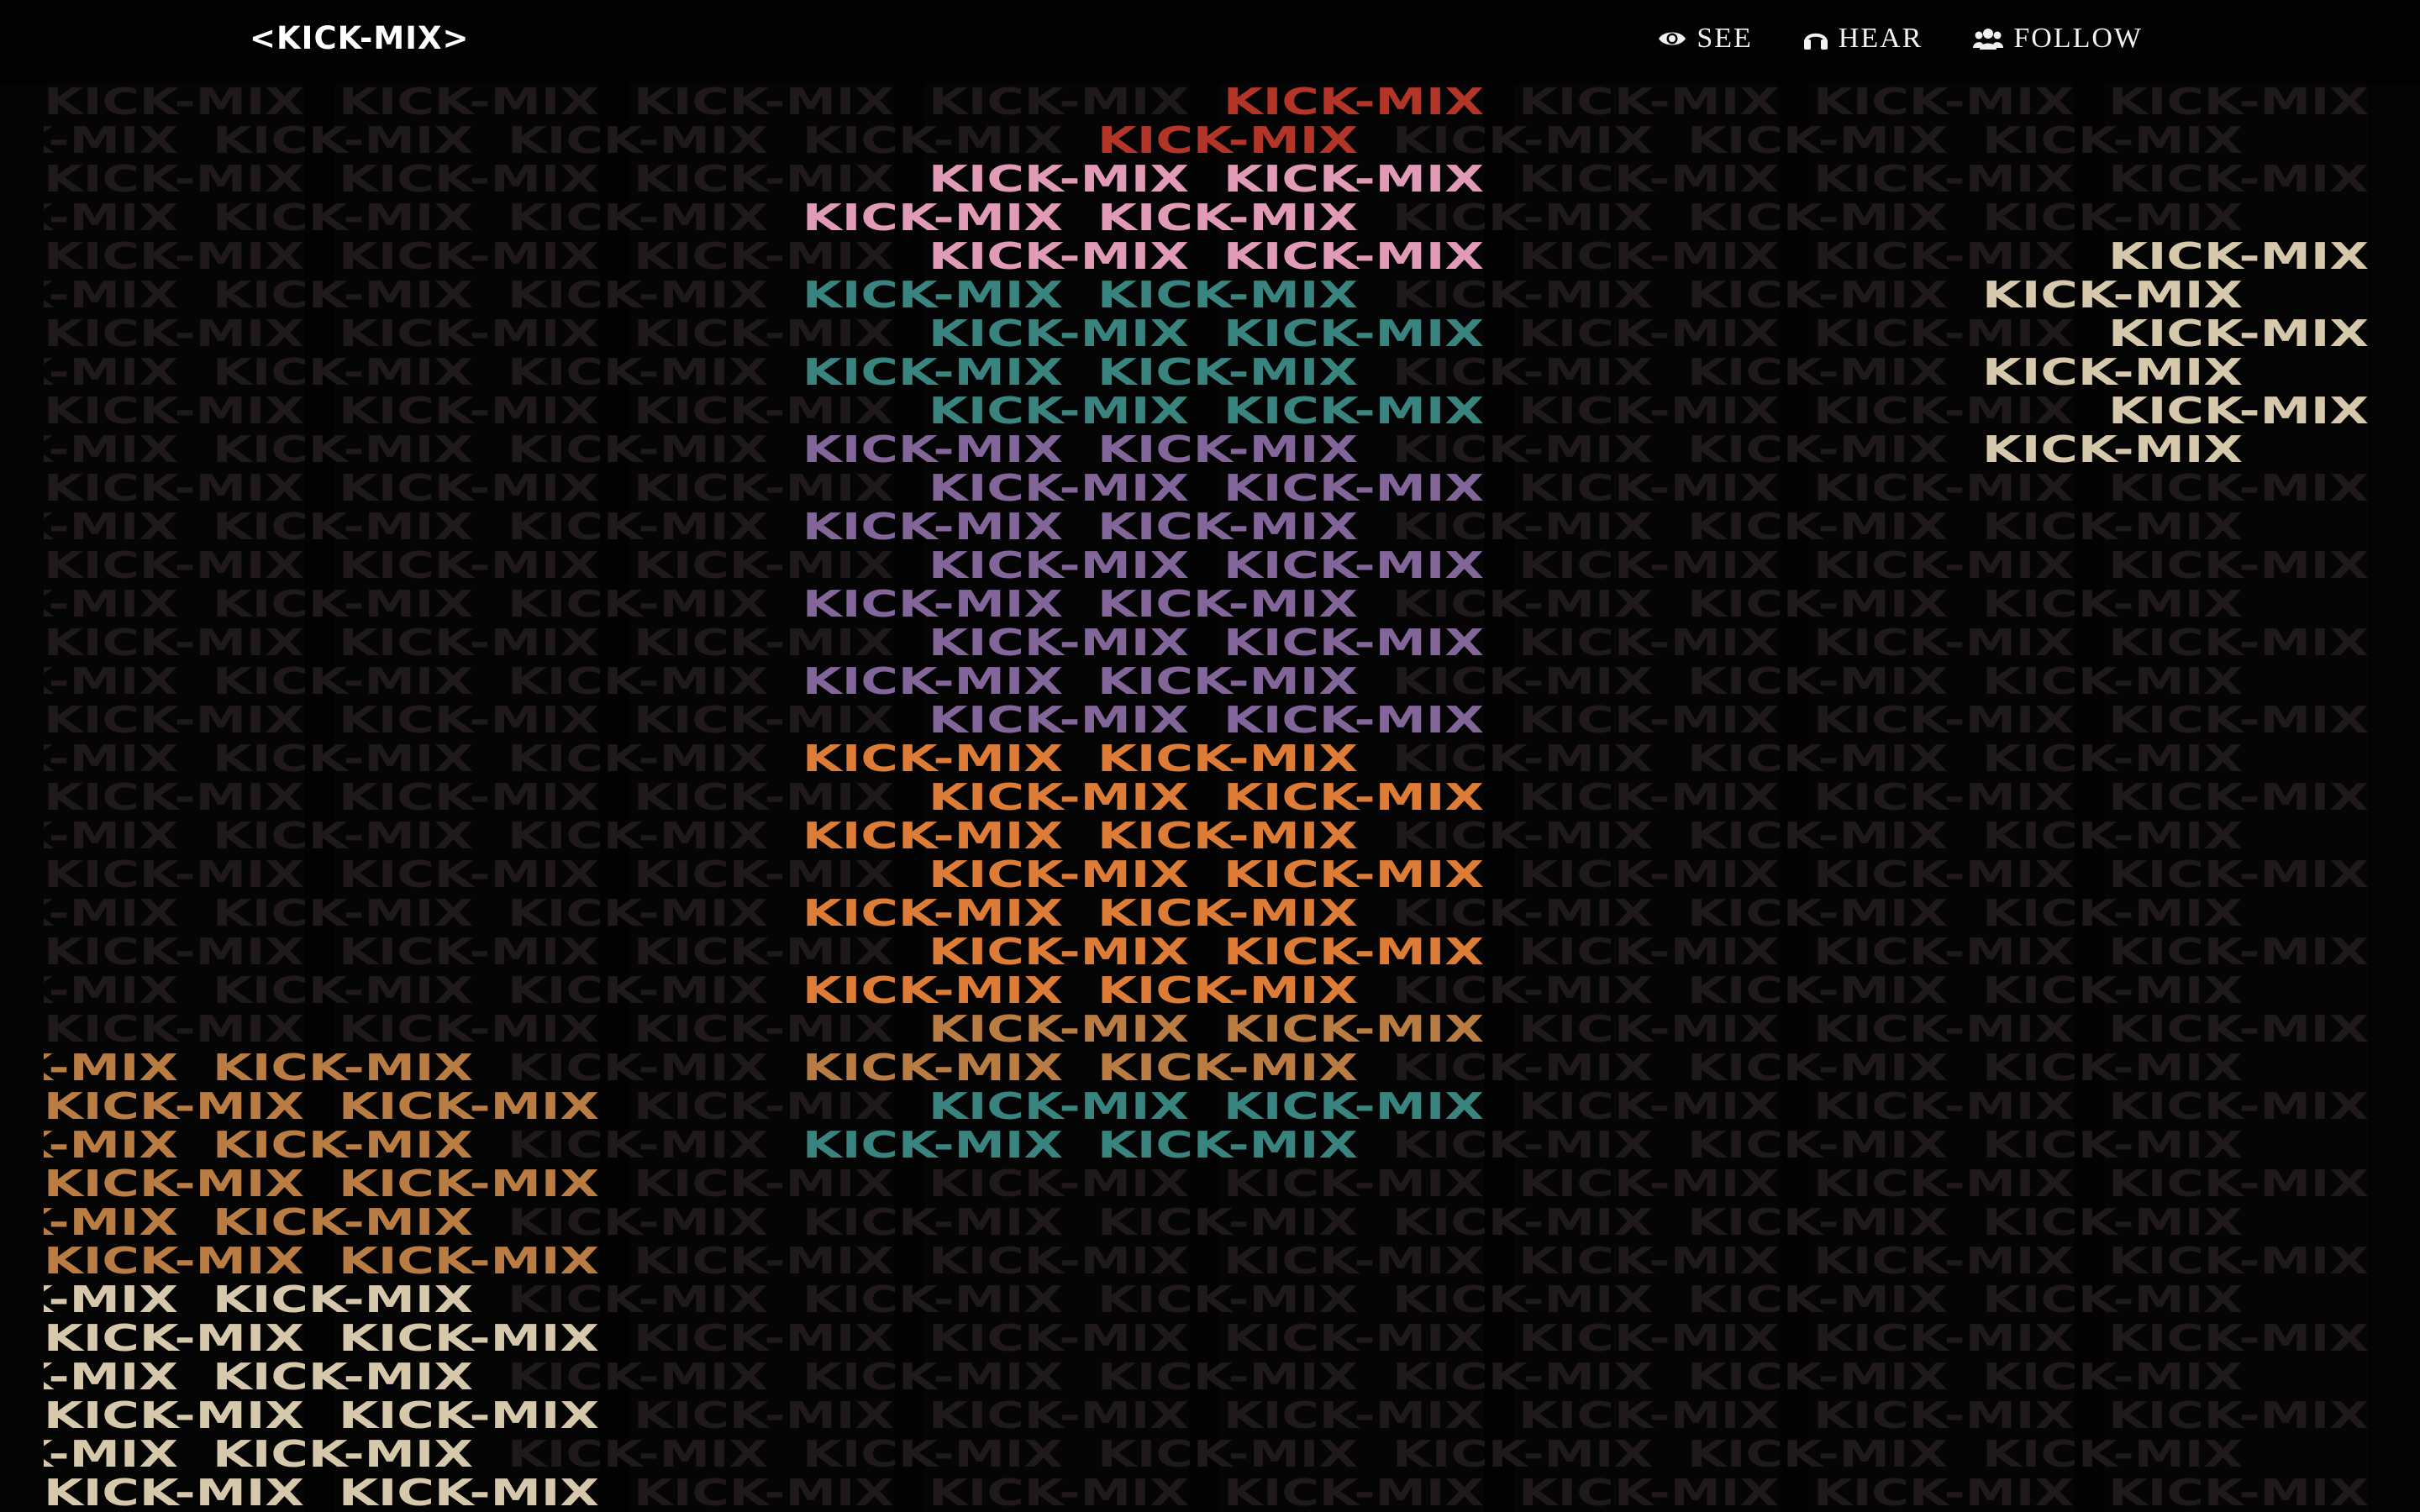  I want to click on nav-see-link: SEE, so click(1705, 39).